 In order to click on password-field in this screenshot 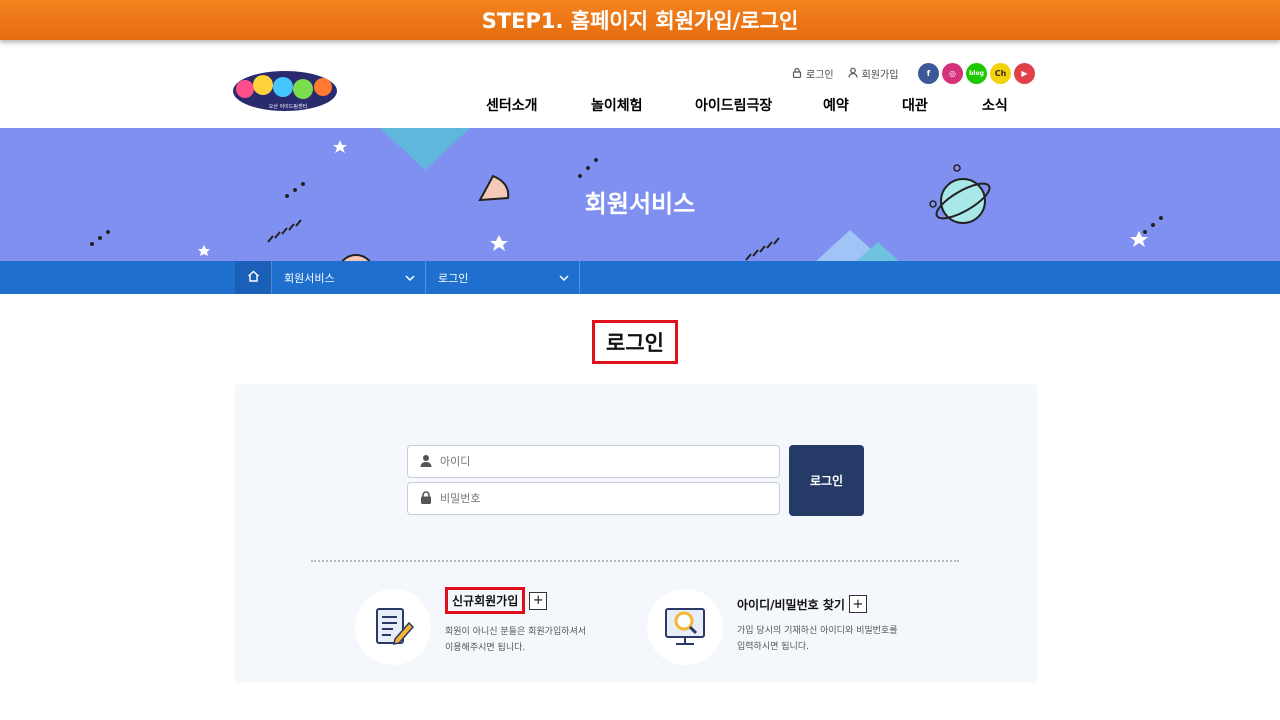, I will do `click(593, 498)`.